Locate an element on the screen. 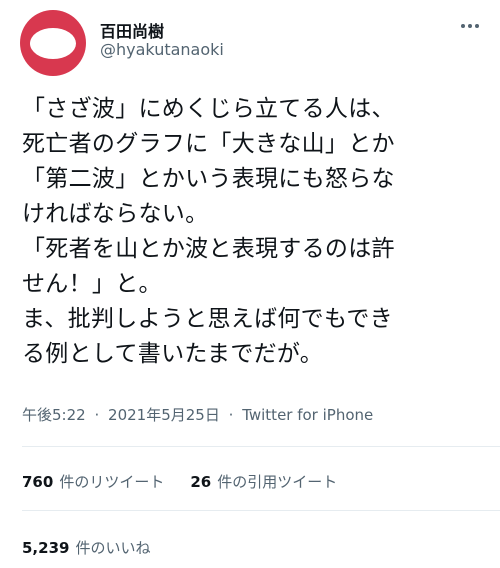 The width and height of the screenshot is (500, 568). quotes-label: 件の引用ツイート is located at coordinates (277, 482).